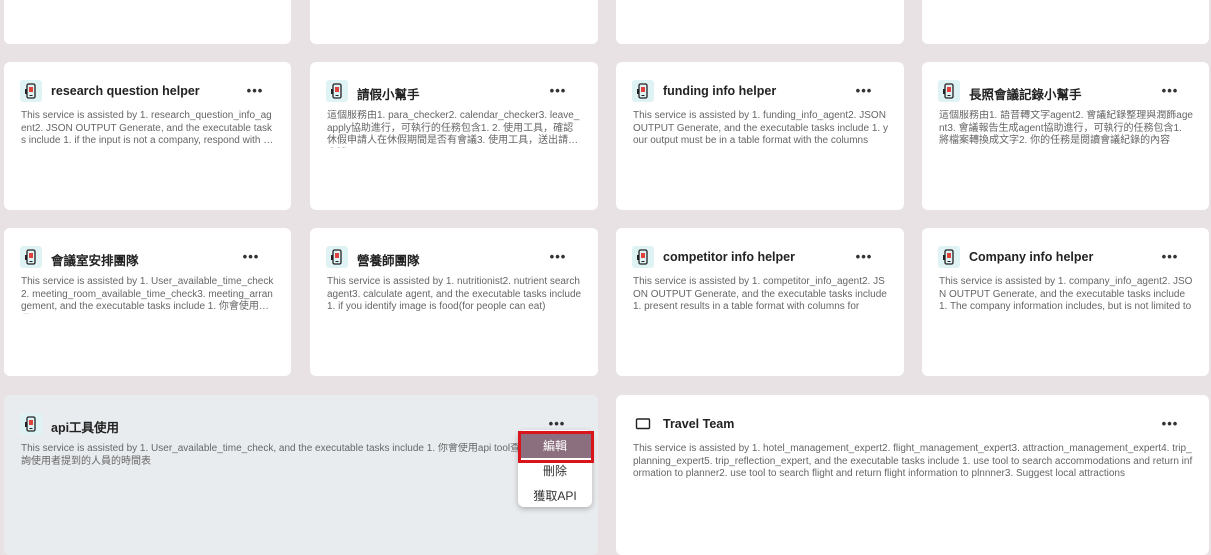 This screenshot has height=555, width=1211. I want to click on card-title: research question helper, so click(125, 91).